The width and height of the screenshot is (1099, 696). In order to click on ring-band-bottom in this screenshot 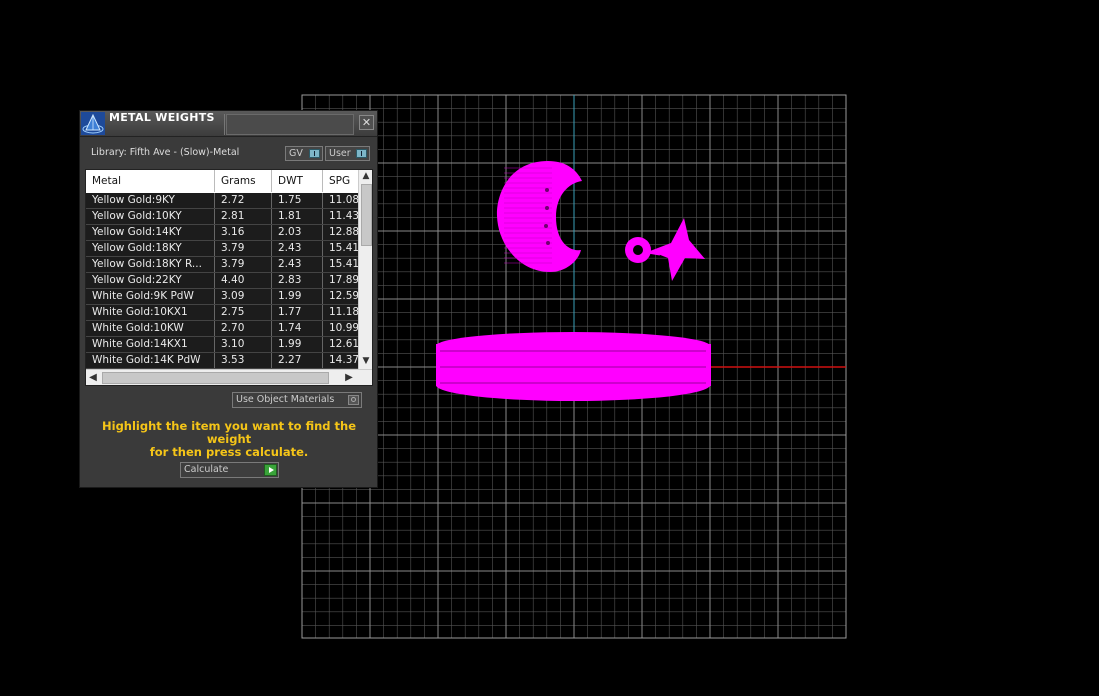, I will do `click(573, 385)`.